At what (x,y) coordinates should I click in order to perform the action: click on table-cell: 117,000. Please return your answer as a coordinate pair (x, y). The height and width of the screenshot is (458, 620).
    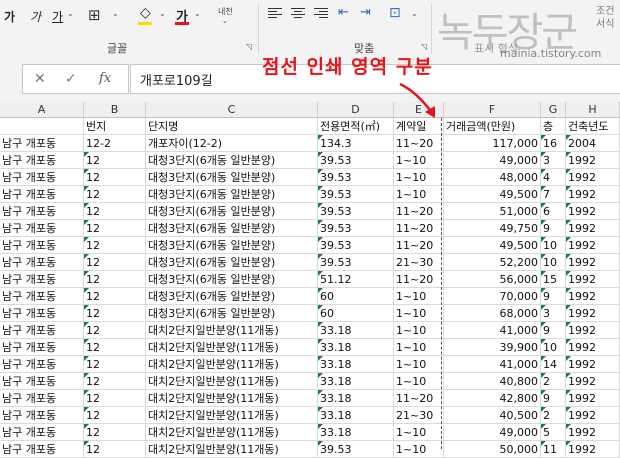
    Looking at the image, I should click on (492, 143).